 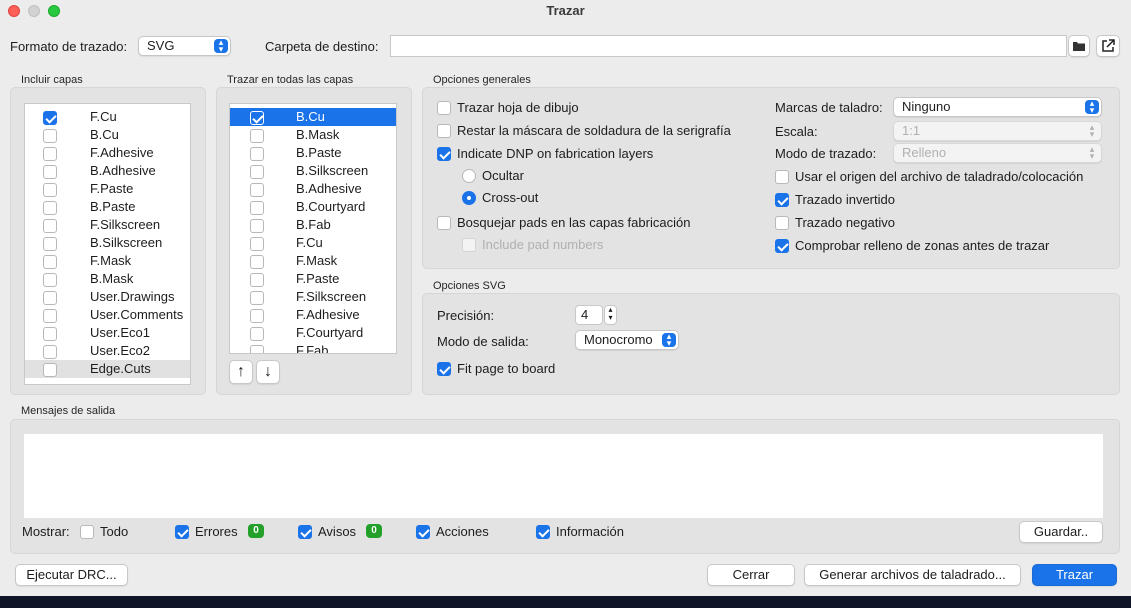 I want to click on browse-folder-button, so click(x=1079, y=46).